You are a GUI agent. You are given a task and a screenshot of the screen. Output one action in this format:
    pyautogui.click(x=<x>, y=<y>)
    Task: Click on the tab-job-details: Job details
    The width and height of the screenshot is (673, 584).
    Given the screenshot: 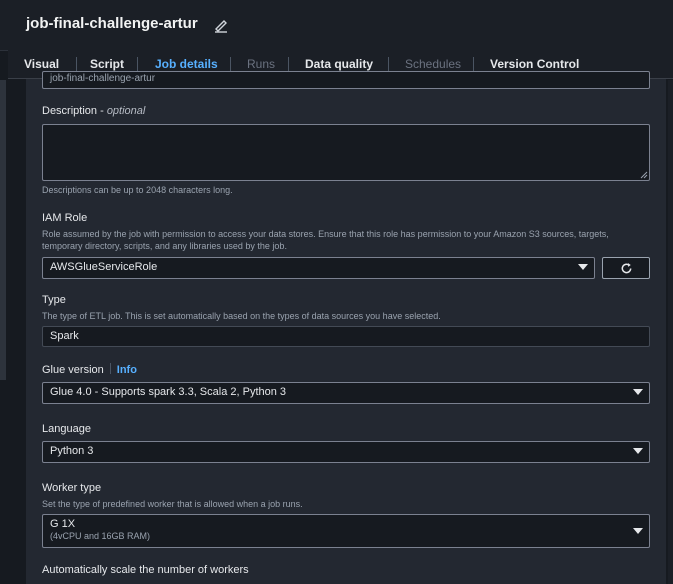 What is the action you would take?
    pyautogui.click(x=186, y=64)
    